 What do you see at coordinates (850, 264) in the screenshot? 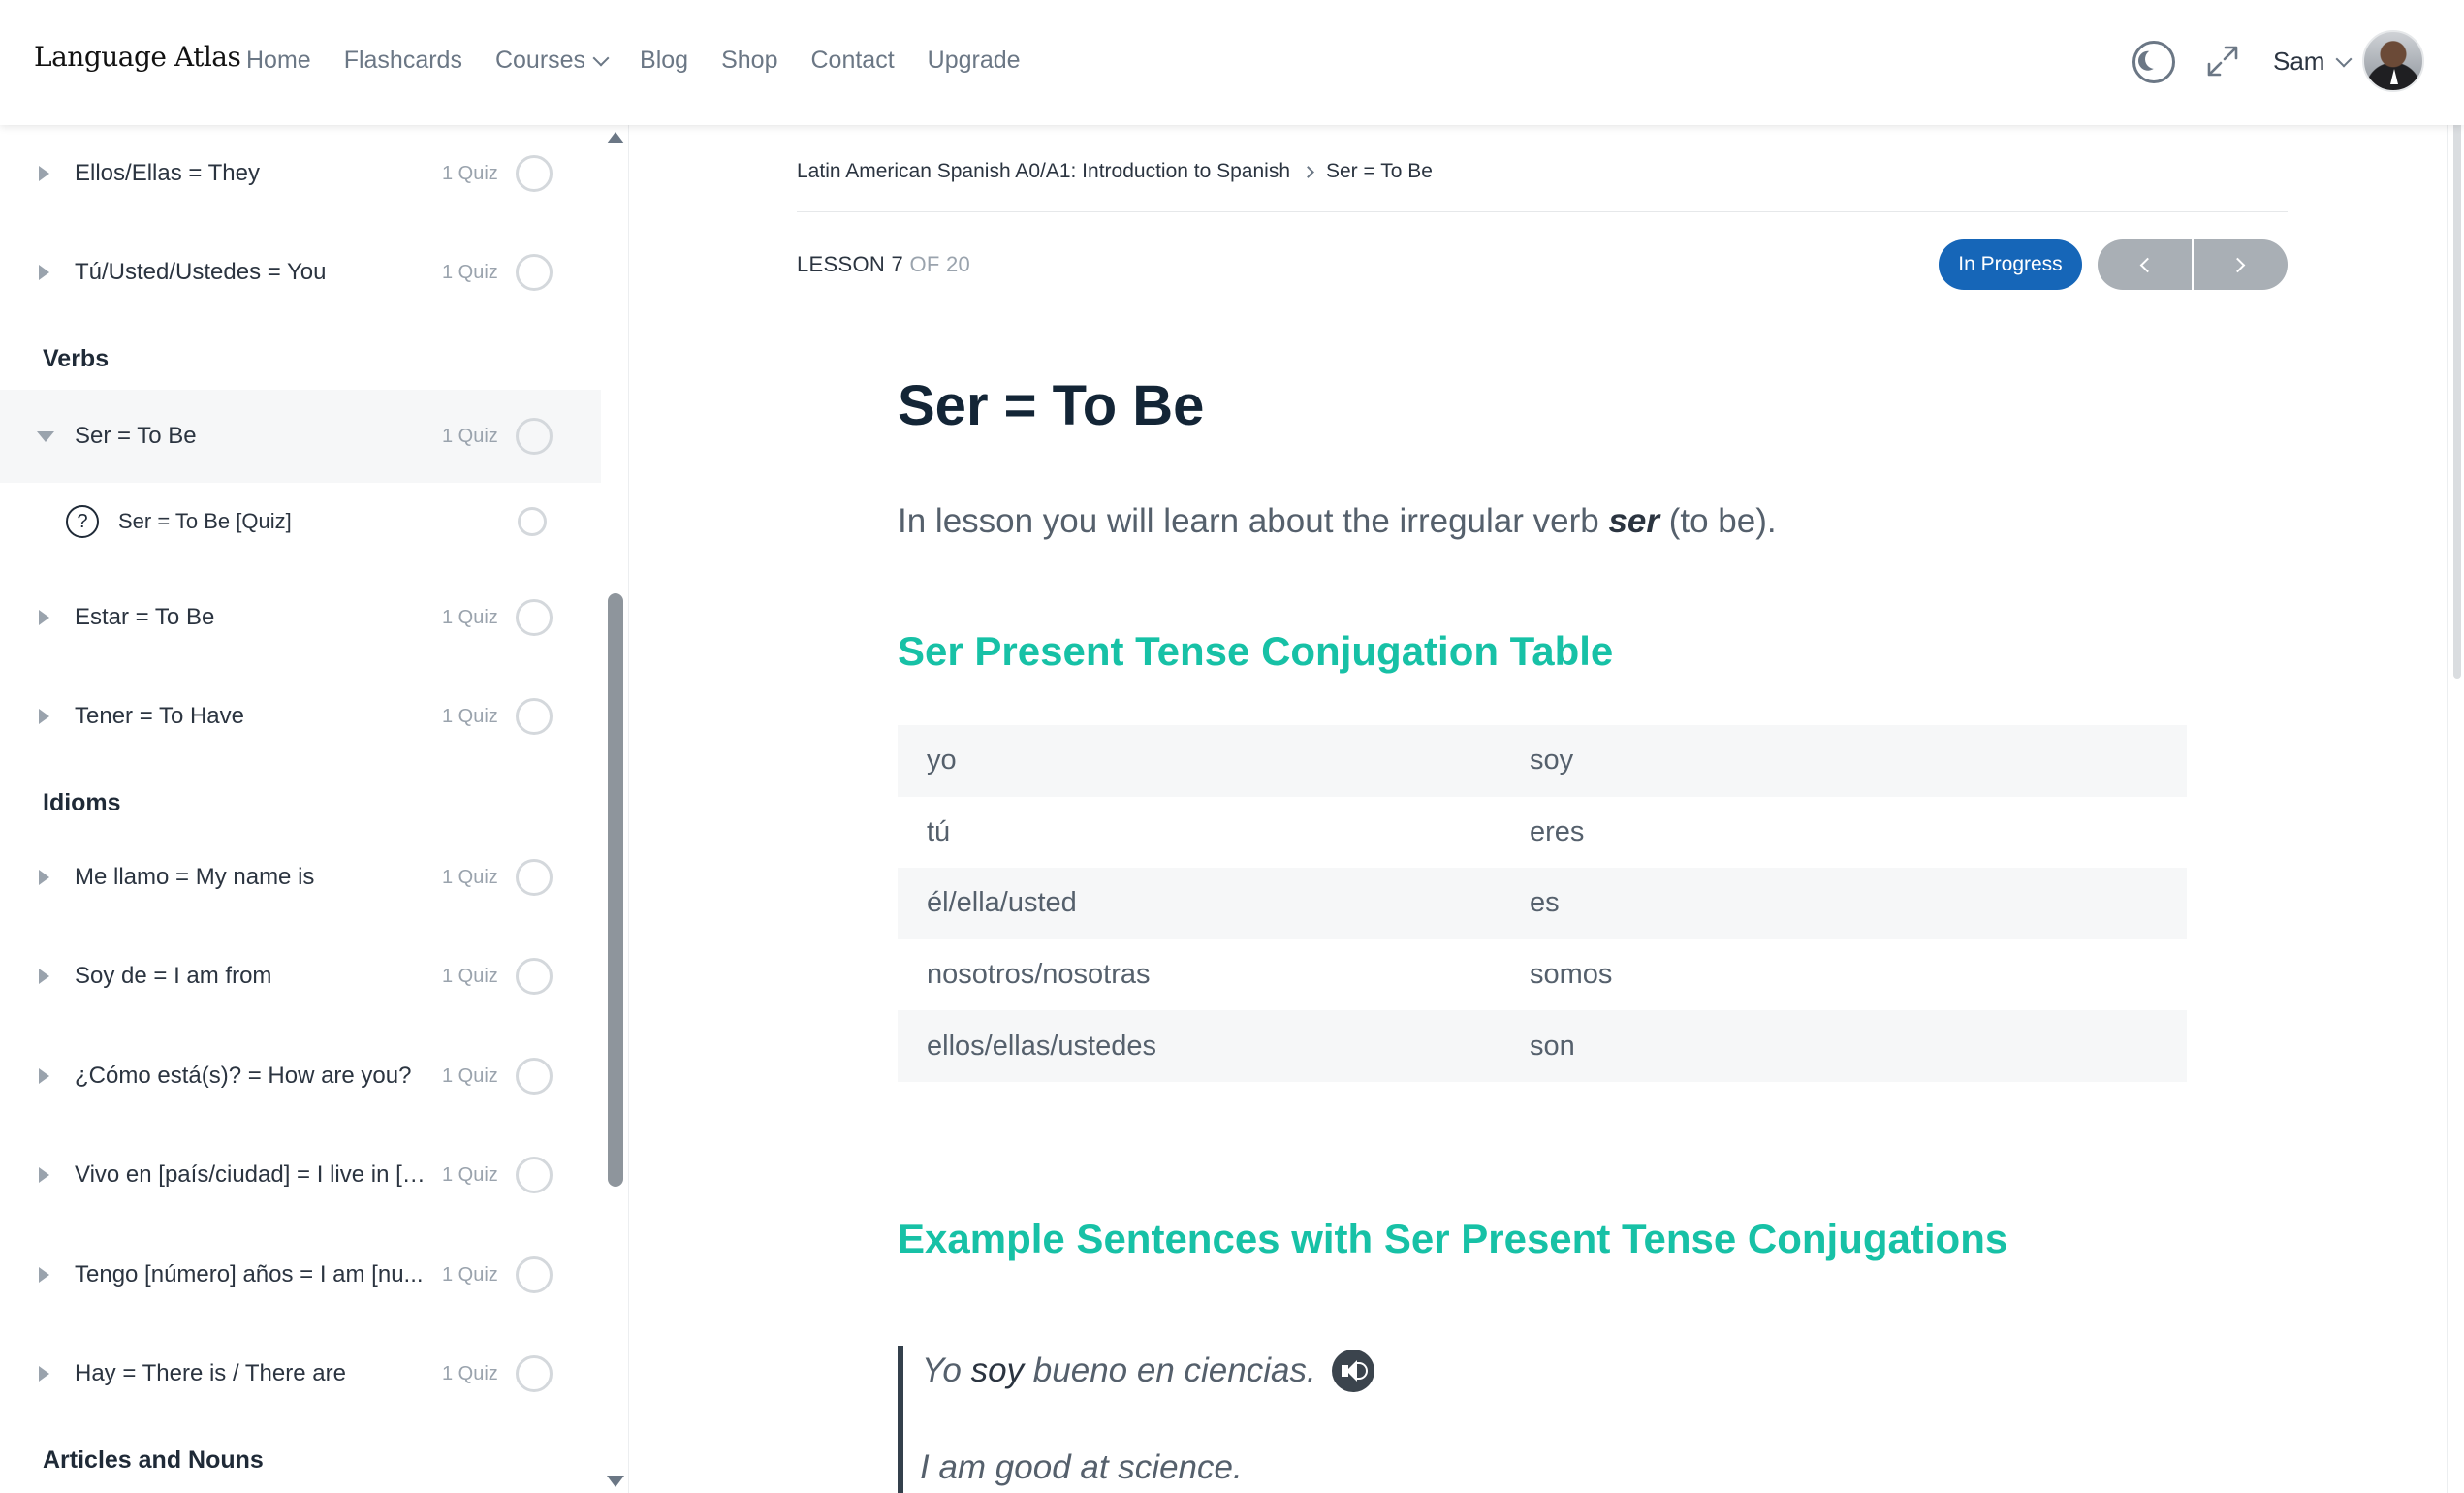
I see `lesson-number: LESSON 7` at bounding box center [850, 264].